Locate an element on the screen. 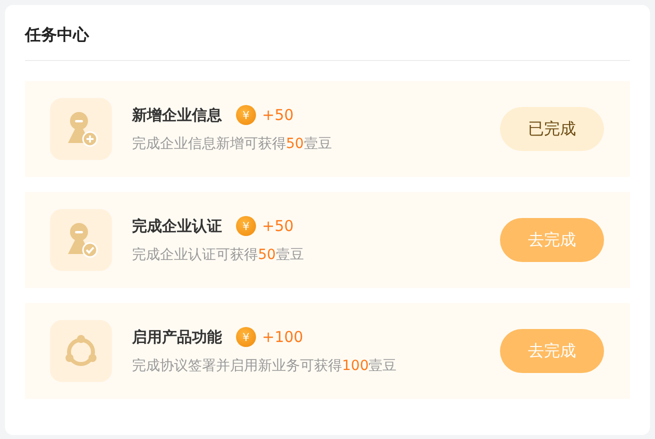 The image size is (655, 439). task-name: 新增企业信息 is located at coordinates (177, 115).